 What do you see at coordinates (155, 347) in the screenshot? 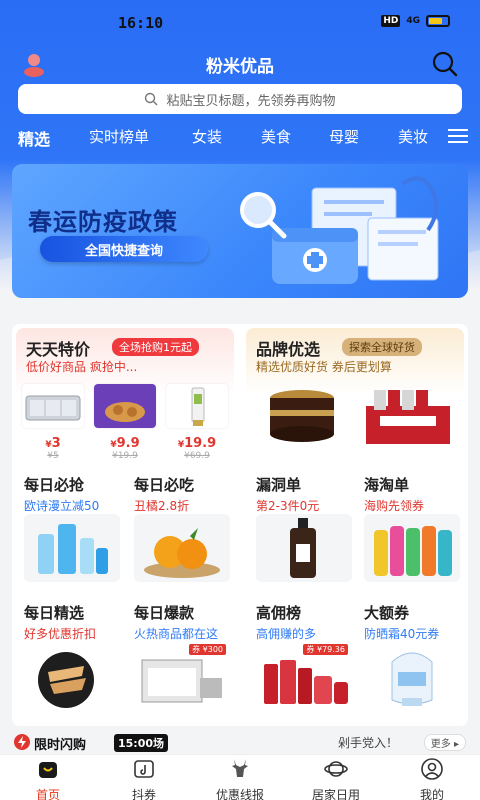
I see `promo-tag: 全场抢购1元起` at bounding box center [155, 347].